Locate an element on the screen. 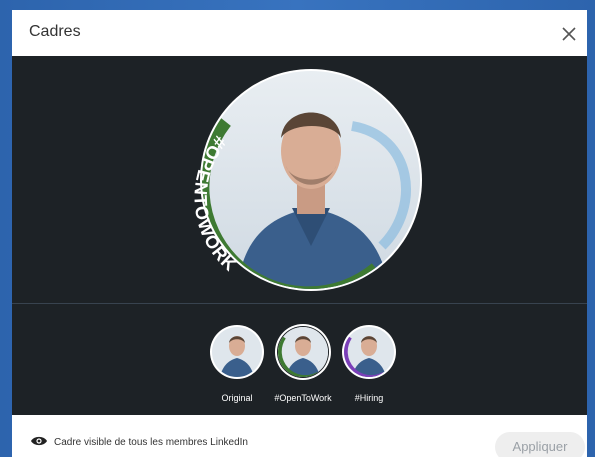  close-icon is located at coordinates (569, 34).